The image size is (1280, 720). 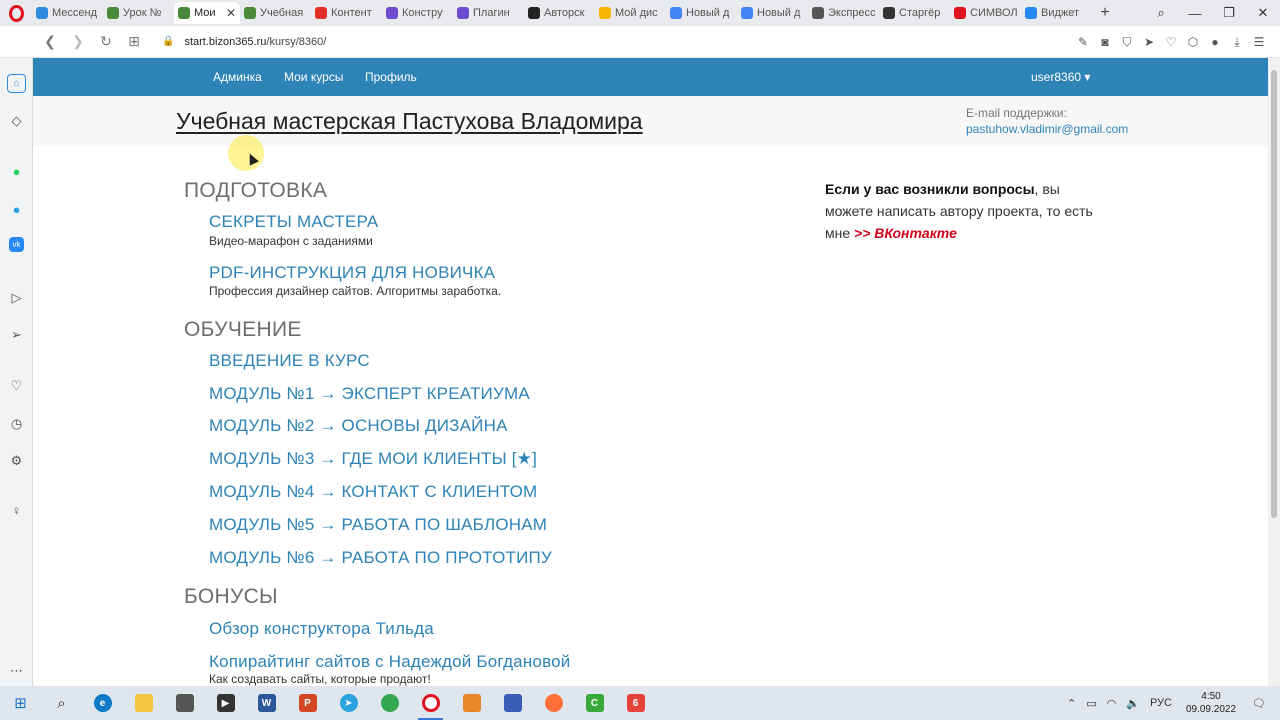 What do you see at coordinates (488, 13) in the screenshot?
I see `browser-tab: Плагин` at bounding box center [488, 13].